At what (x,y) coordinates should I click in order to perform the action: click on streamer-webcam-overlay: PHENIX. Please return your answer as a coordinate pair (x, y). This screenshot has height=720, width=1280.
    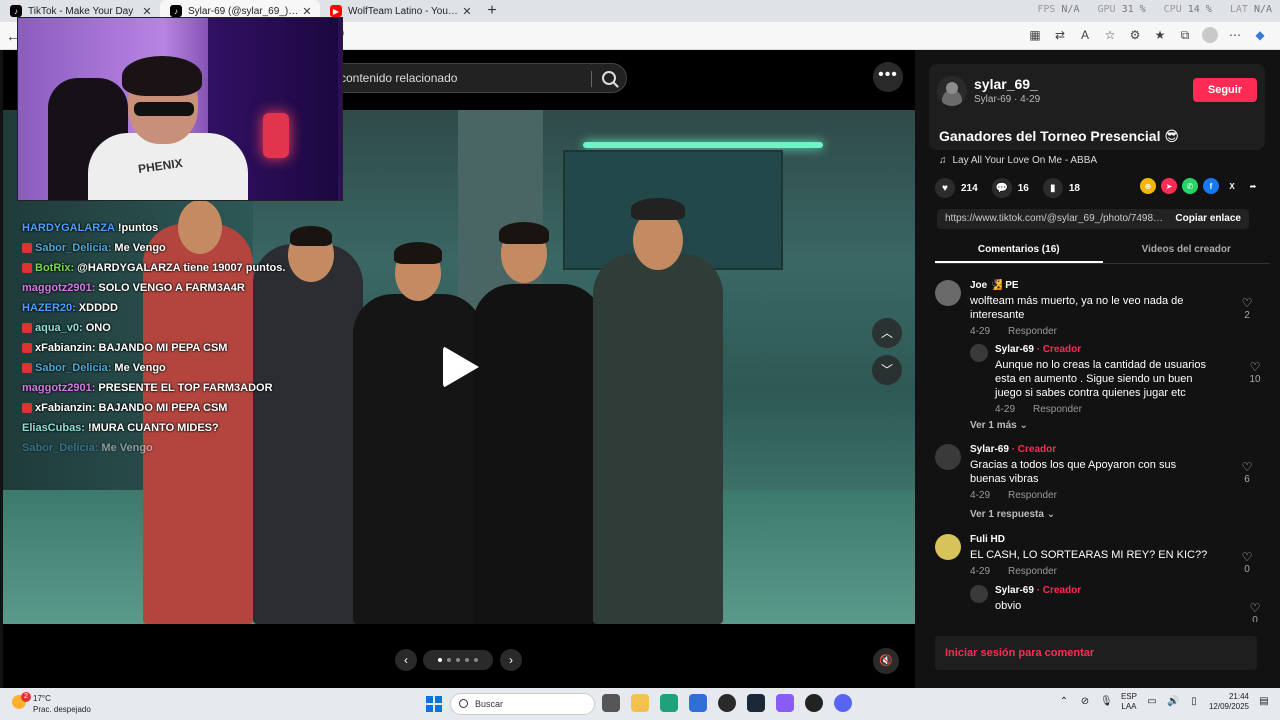
    Looking at the image, I should click on (180, 109).